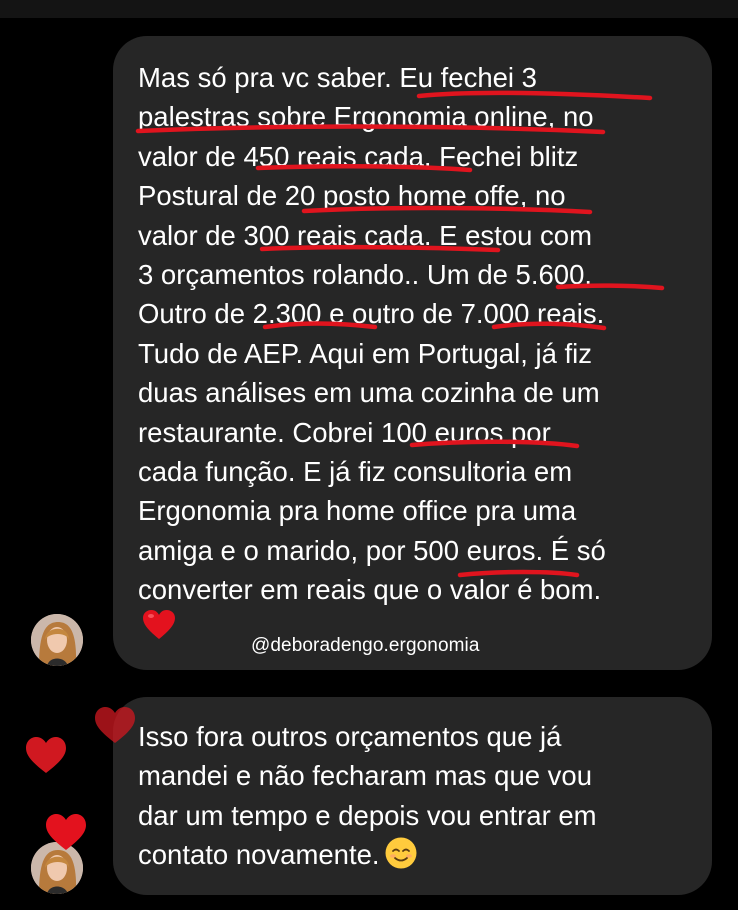 This screenshot has height=910, width=738. What do you see at coordinates (159, 624) in the screenshot?
I see `red-heart-emoji-icon` at bounding box center [159, 624].